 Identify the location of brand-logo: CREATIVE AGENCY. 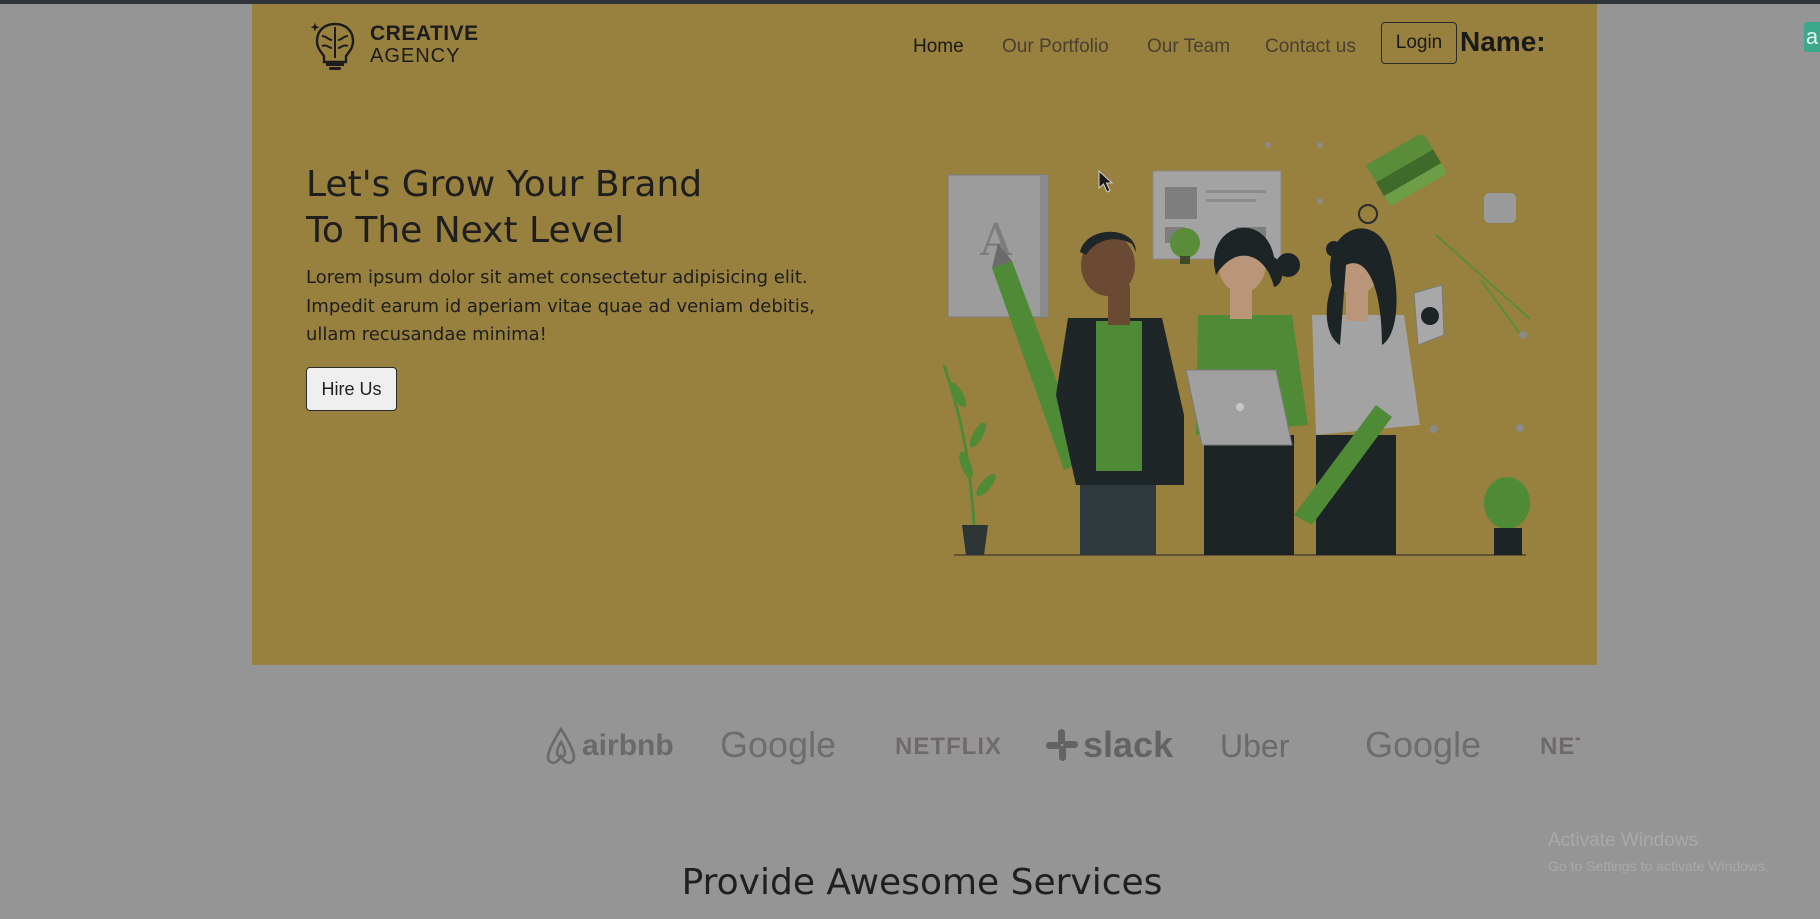
(393, 45).